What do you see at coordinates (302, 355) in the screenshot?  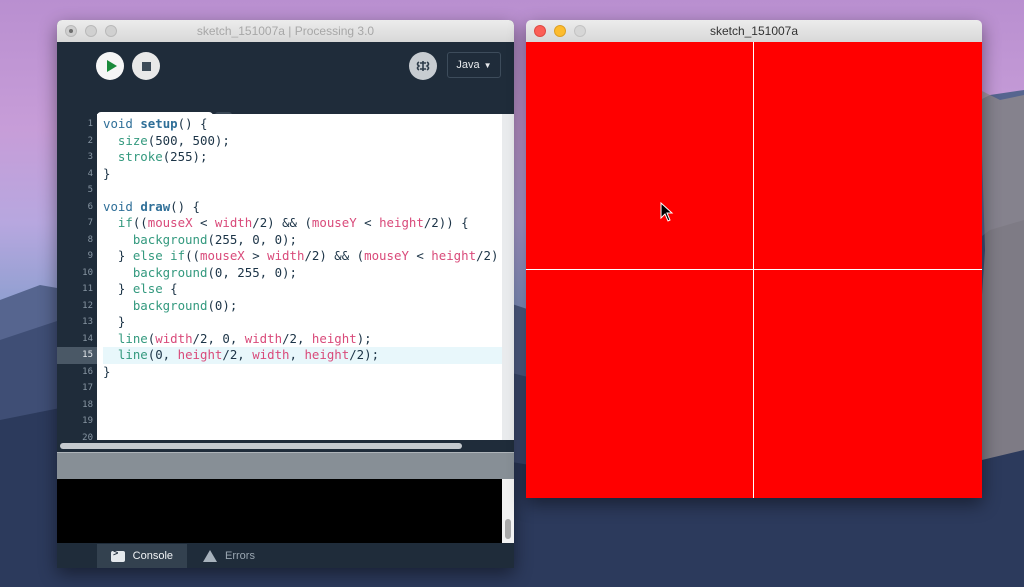 I see `code-line: line(0, height/2, width, height/2);` at bounding box center [302, 355].